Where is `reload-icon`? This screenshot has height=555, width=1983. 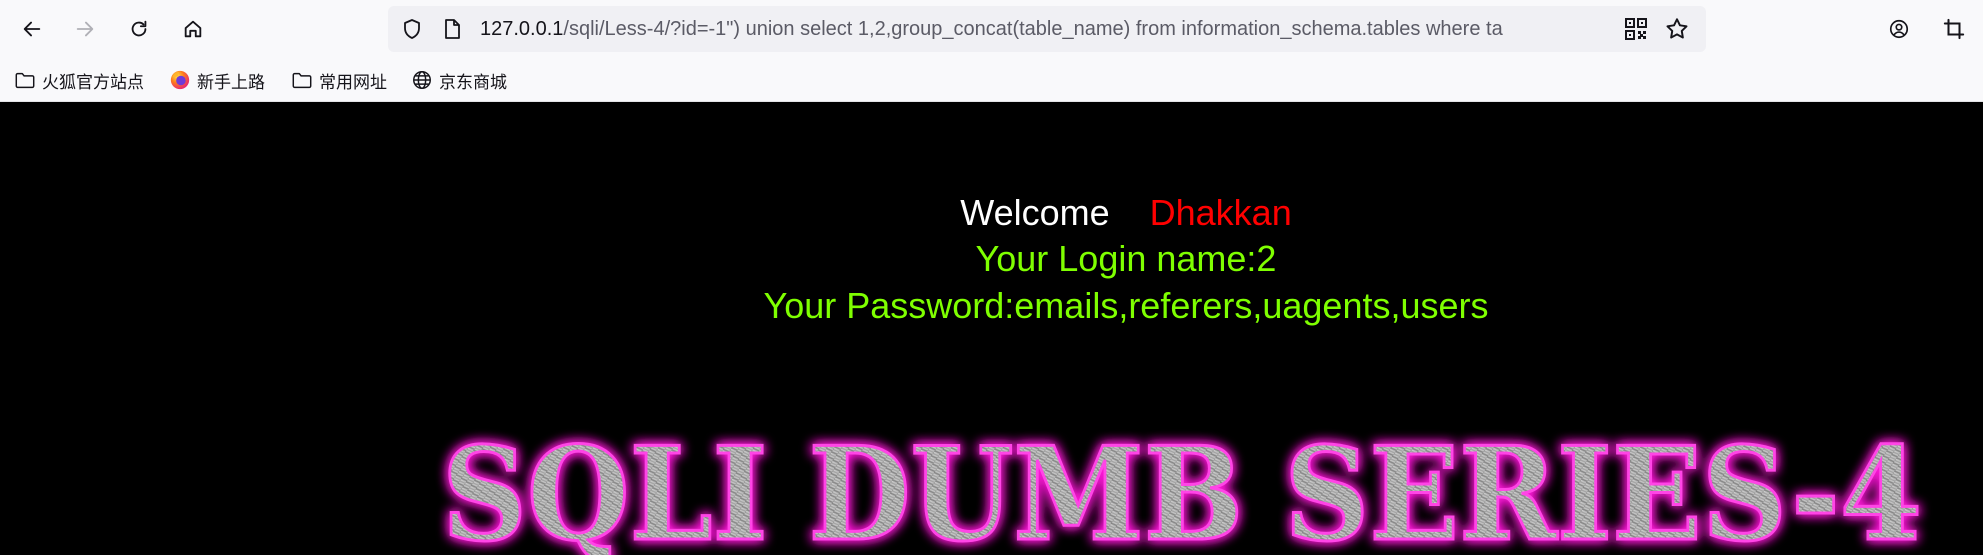 reload-icon is located at coordinates (139, 28).